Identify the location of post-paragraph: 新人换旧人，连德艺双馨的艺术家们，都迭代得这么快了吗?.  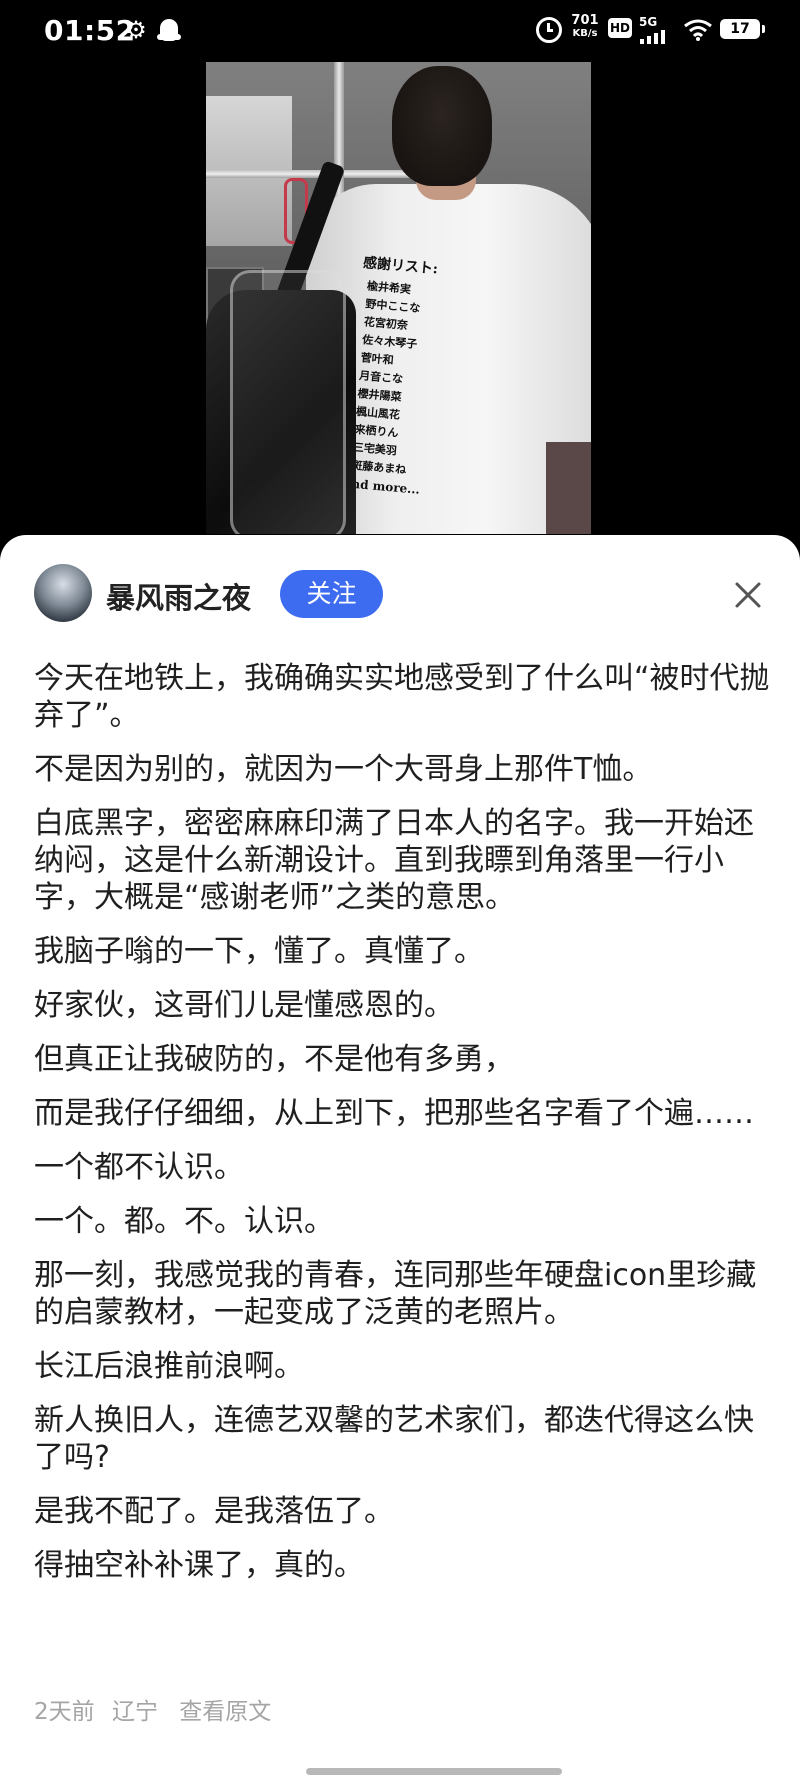
(394, 1439).